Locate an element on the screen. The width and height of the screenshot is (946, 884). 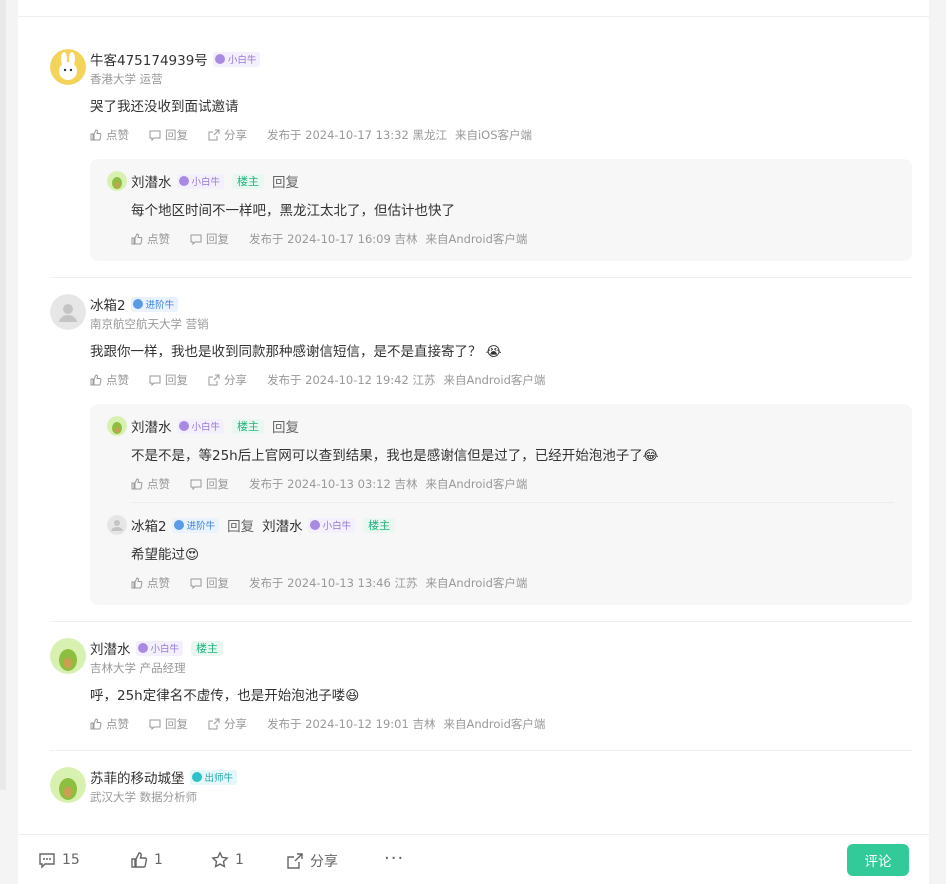
bottom-action-bar: 15 1 1 分享 ··· 评论 is located at coordinates (473, 859).